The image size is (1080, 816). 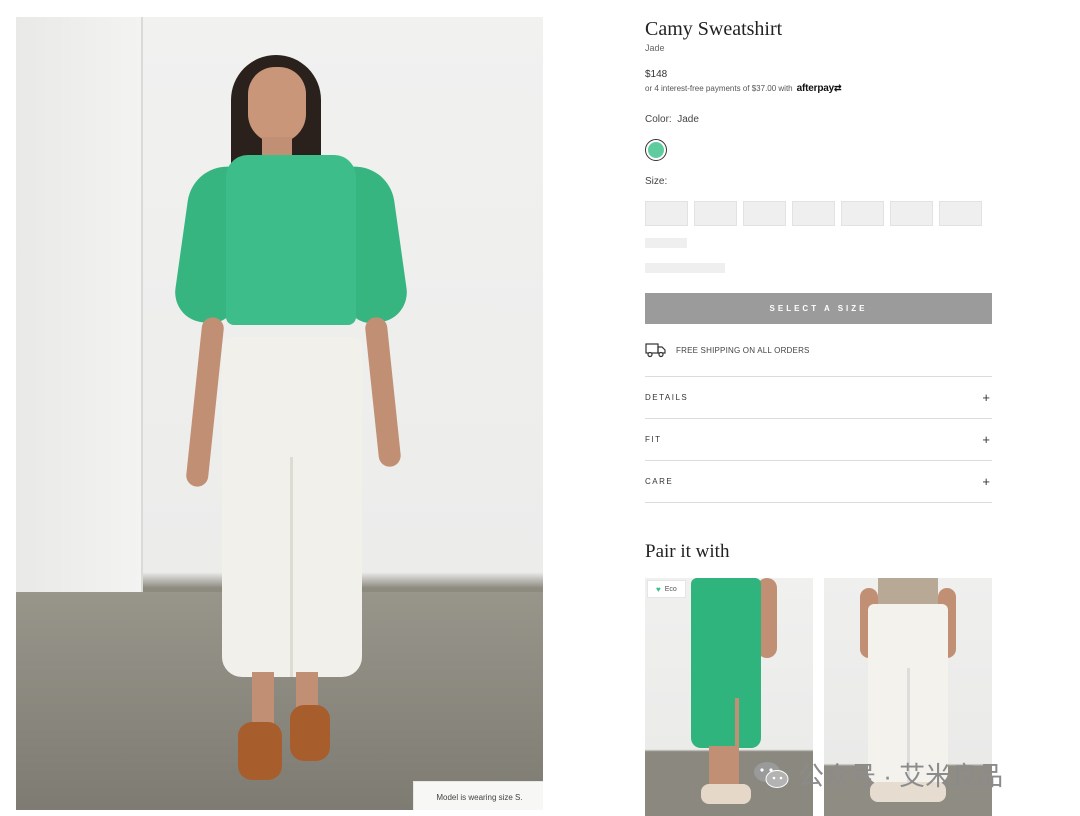 I want to click on pants-seam, so click(x=291, y=567).